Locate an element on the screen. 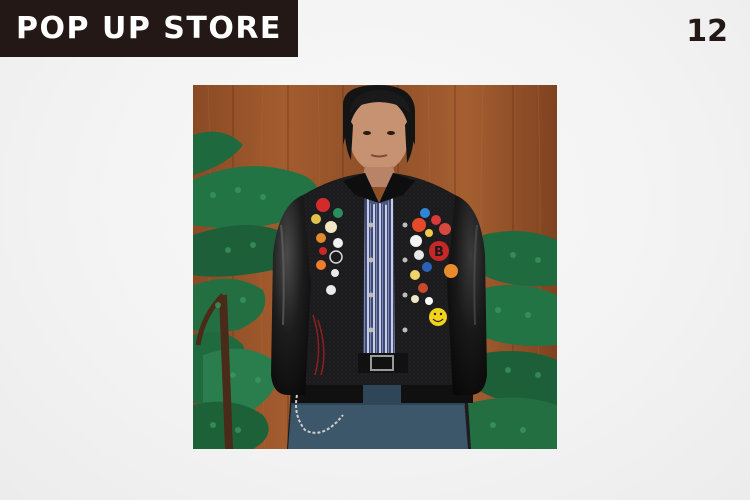 This screenshot has width=750, height=500. pop-up-store-badge: POP UP STORE is located at coordinates (149, 28).